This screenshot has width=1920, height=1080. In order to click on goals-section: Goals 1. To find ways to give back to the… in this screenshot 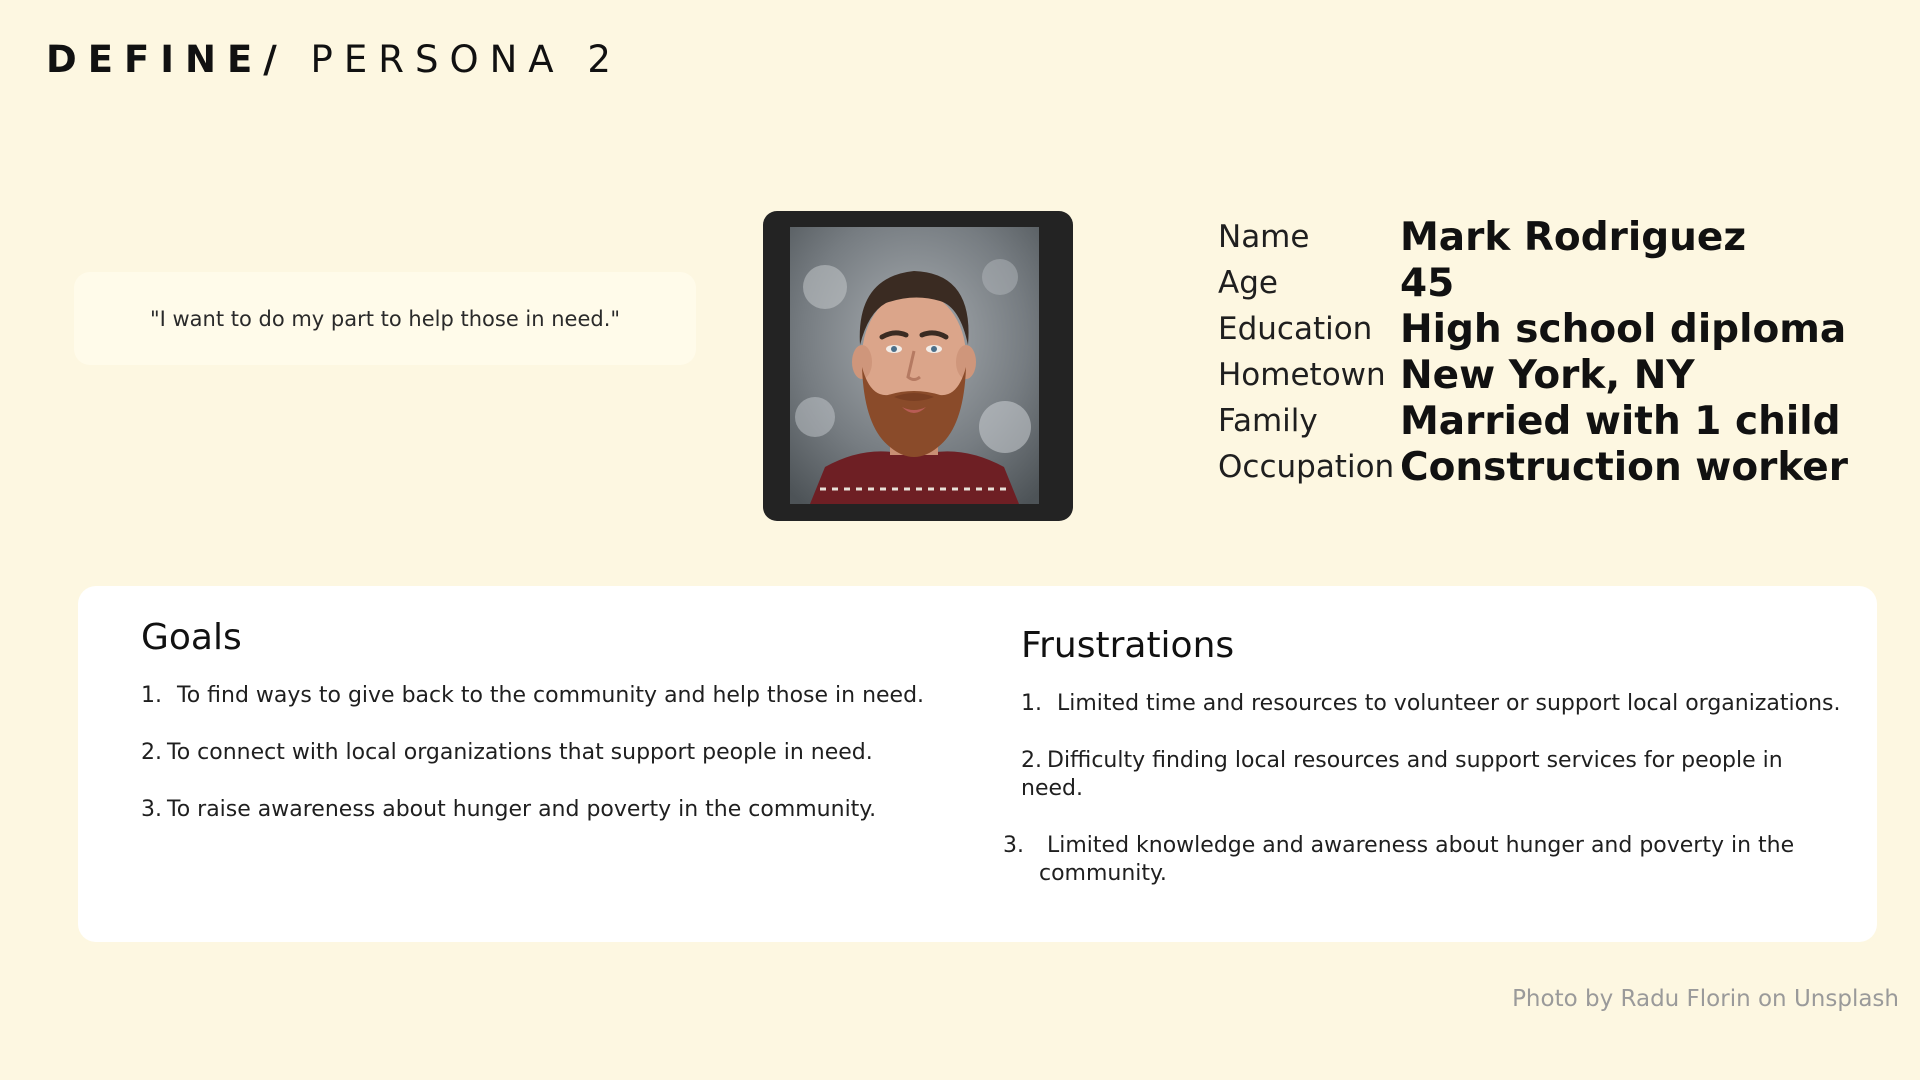, I will do `click(551, 734)`.